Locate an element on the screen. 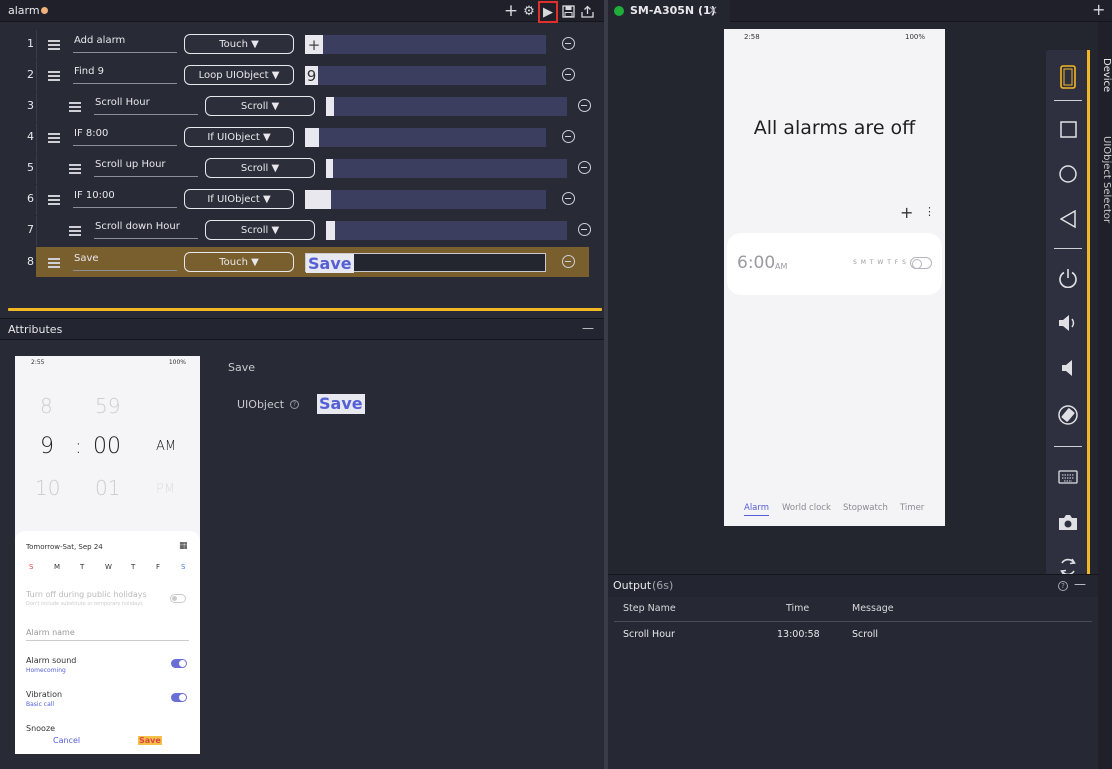 The height and width of the screenshot is (769, 1112). uiobject-target: Save is located at coordinates (425, 263).